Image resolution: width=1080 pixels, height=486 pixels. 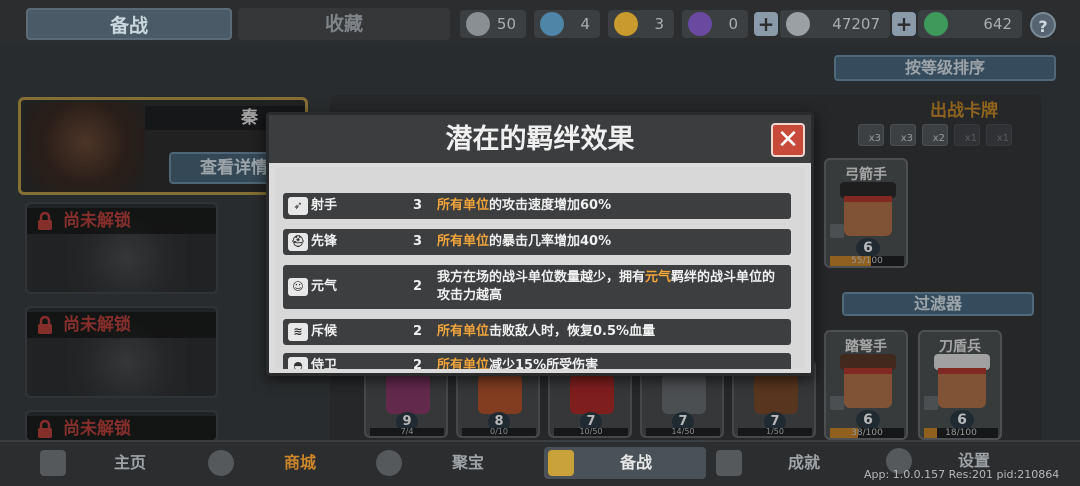 What do you see at coordinates (658, 277) in the screenshot?
I see `bond-highlight: 元气` at bounding box center [658, 277].